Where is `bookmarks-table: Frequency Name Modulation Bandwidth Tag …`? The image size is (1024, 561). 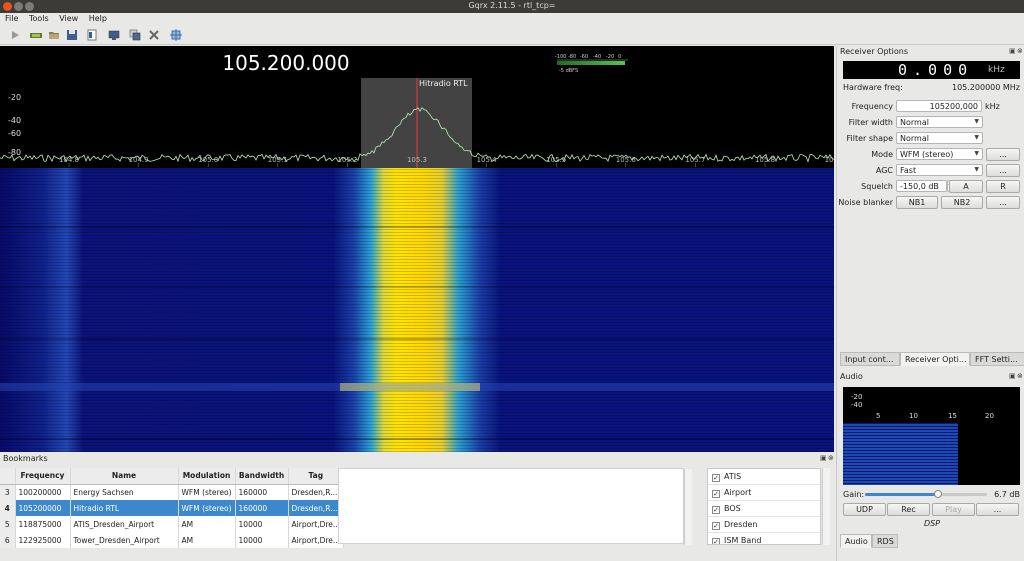
bookmarks-table: Frequency Name Modulation Bandwidth Tag … is located at coordinates (172, 508).